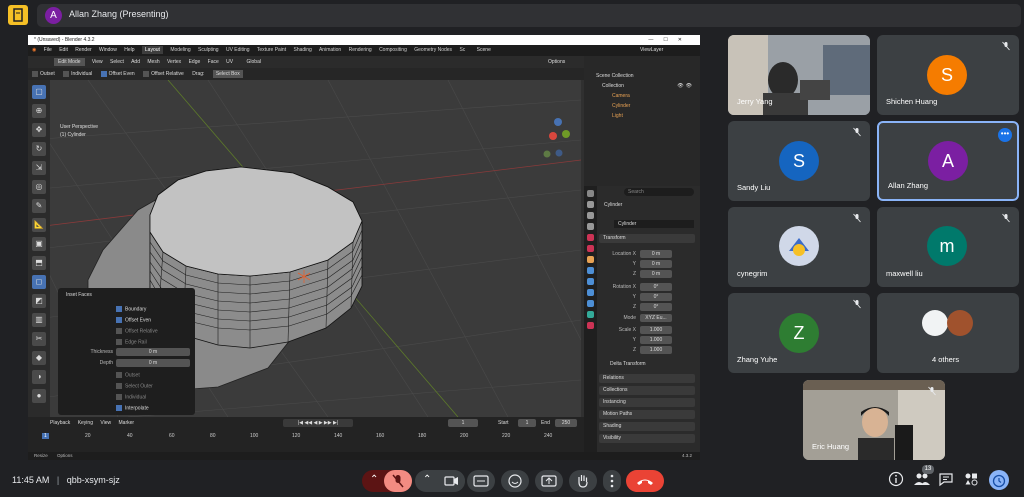 The image size is (1024, 497). Describe the element at coordinates (39, 263) in the screenshot. I see `extrude-tool-icon: ⬒` at that location.